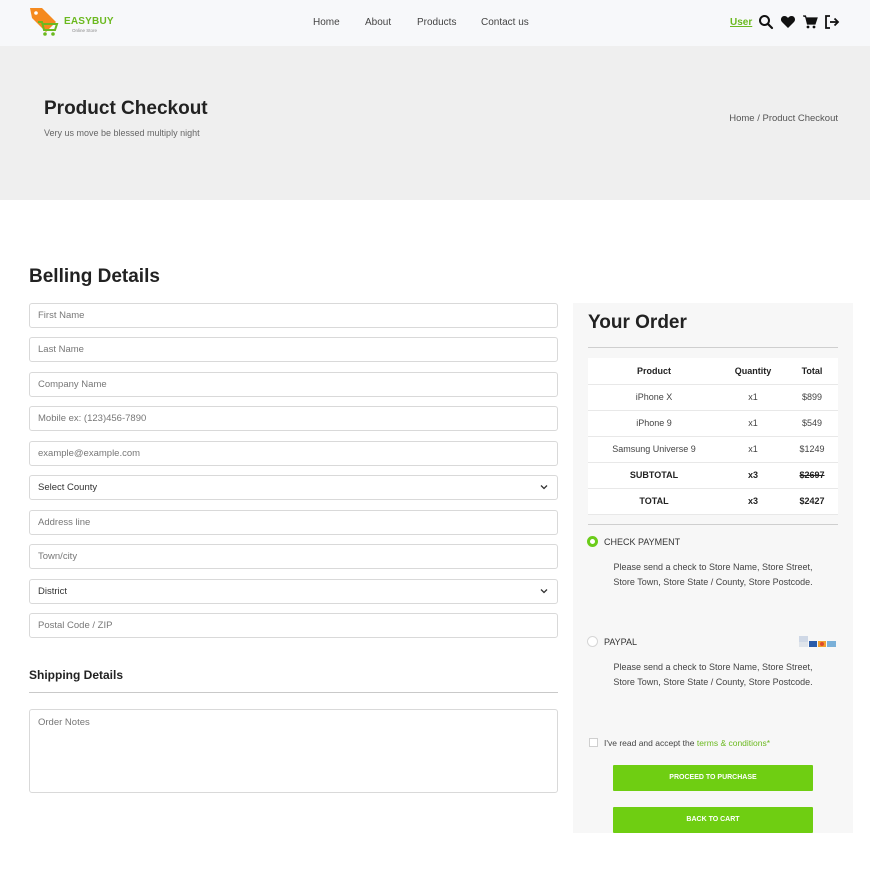  What do you see at coordinates (812, 397) in the screenshot?
I see `product-total: $899` at bounding box center [812, 397].